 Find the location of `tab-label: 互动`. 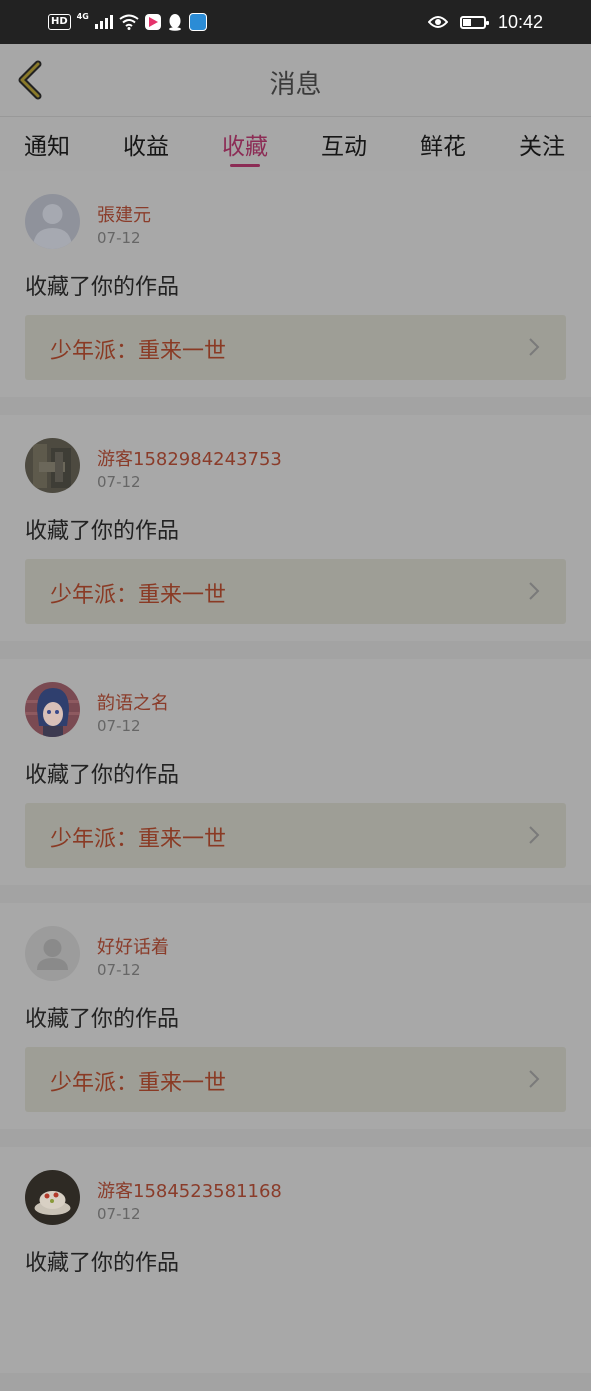

tab-label: 互动 is located at coordinates (344, 147).